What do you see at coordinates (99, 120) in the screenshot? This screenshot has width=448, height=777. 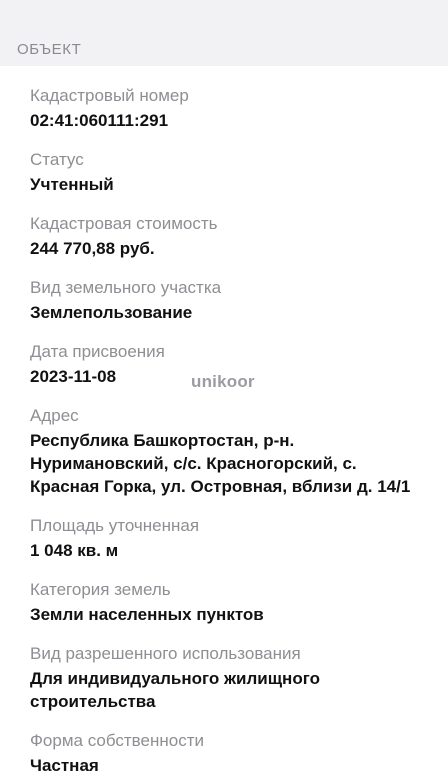 I see `field-value: 02:41:060111:291` at bounding box center [99, 120].